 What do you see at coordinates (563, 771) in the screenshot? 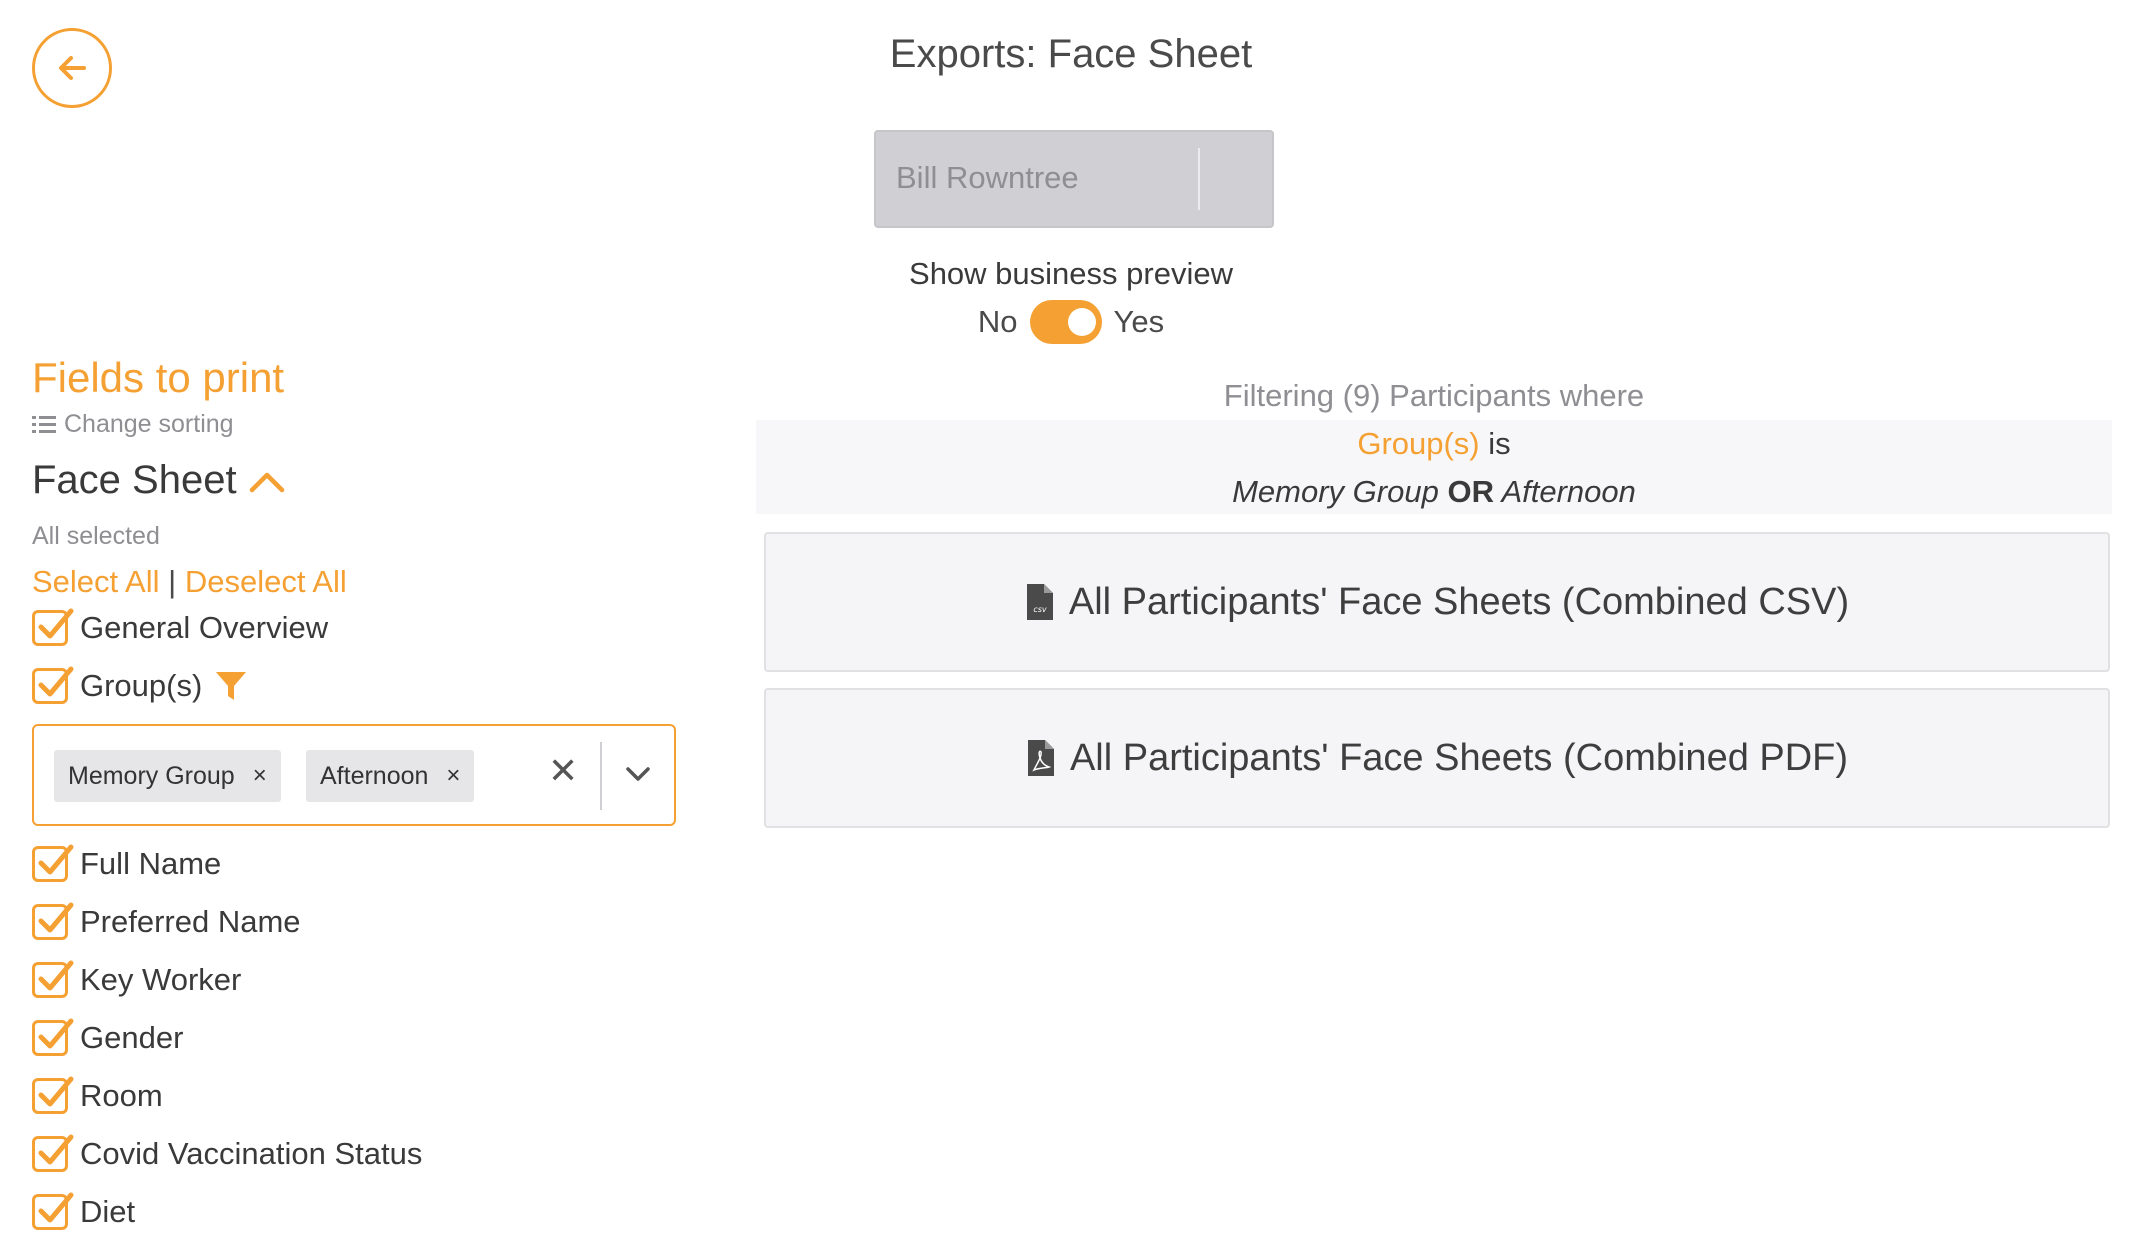
I see `clear-all-icon: ✕` at bounding box center [563, 771].